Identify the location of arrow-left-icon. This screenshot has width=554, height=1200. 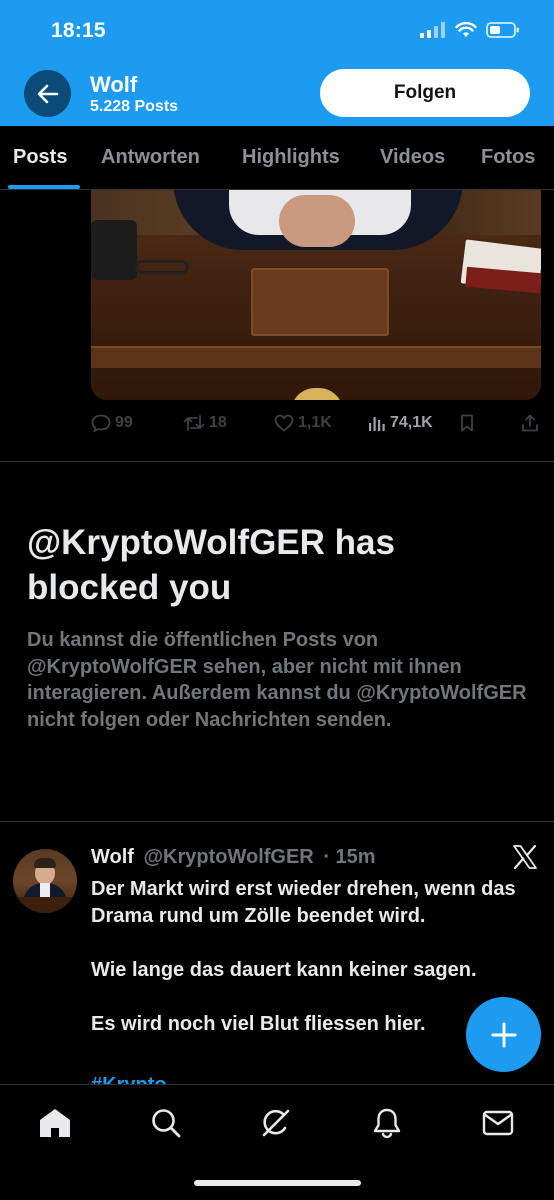
(47, 93).